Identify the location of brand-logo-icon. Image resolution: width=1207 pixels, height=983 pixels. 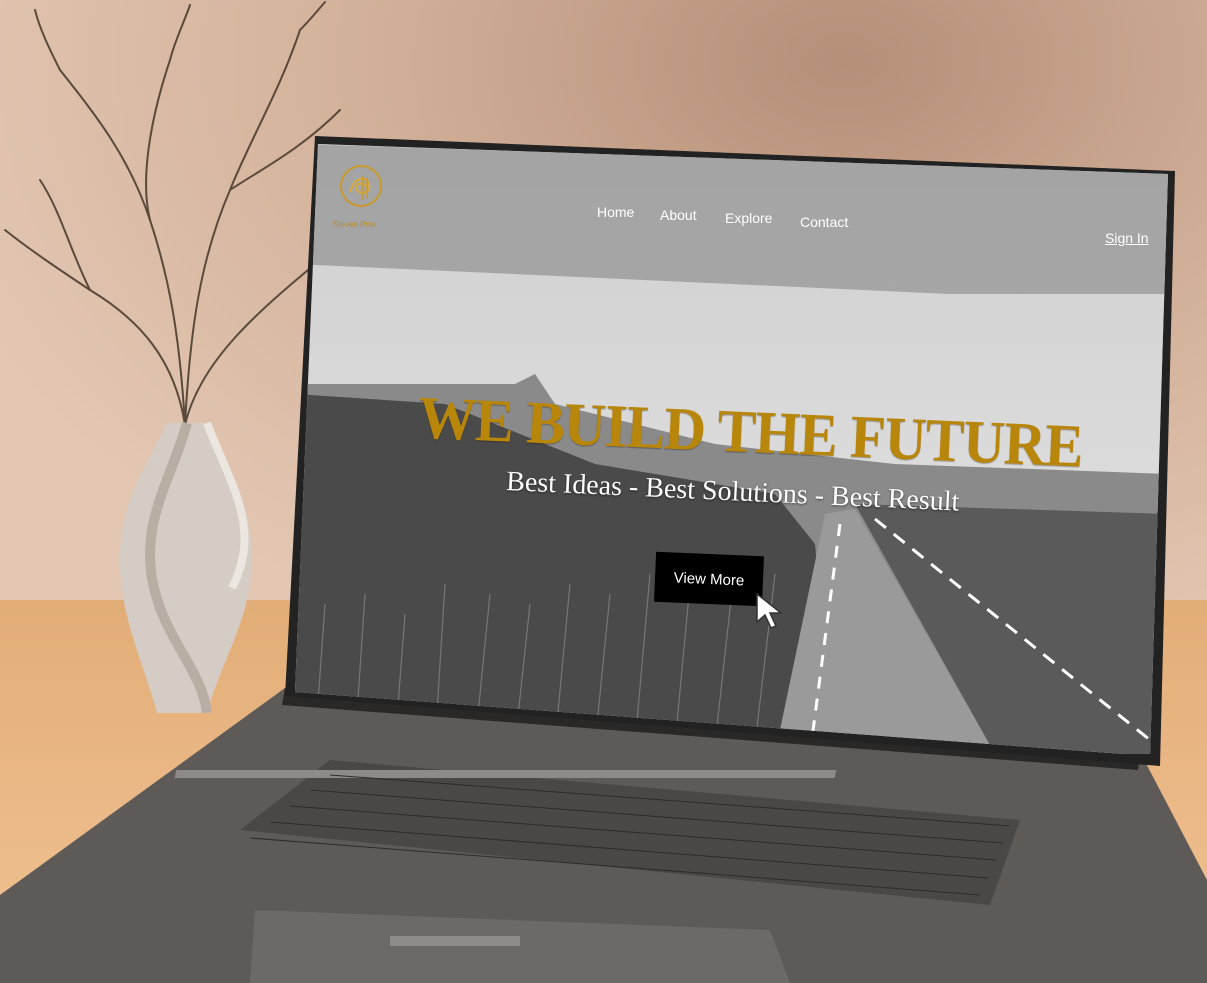
(361, 186).